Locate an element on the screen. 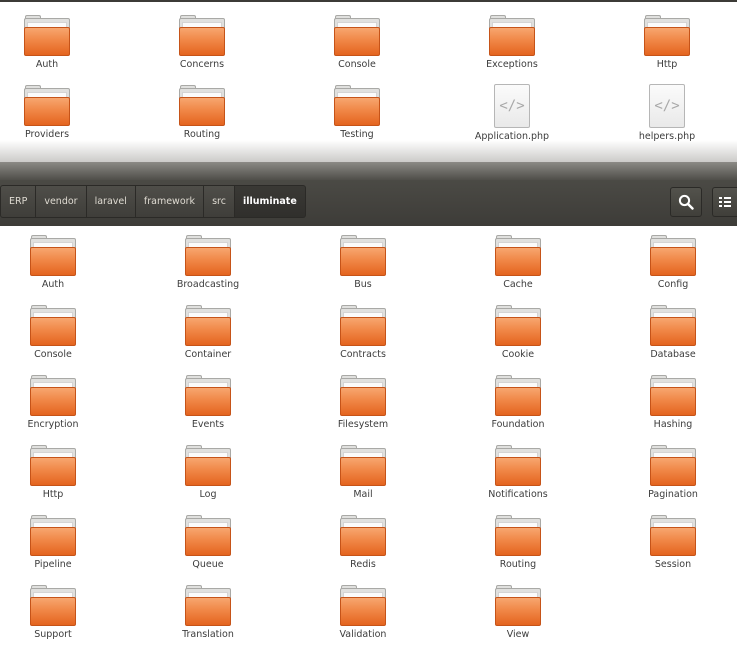 The height and width of the screenshot is (663, 737). item-label: Session is located at coordinates (673, 564).